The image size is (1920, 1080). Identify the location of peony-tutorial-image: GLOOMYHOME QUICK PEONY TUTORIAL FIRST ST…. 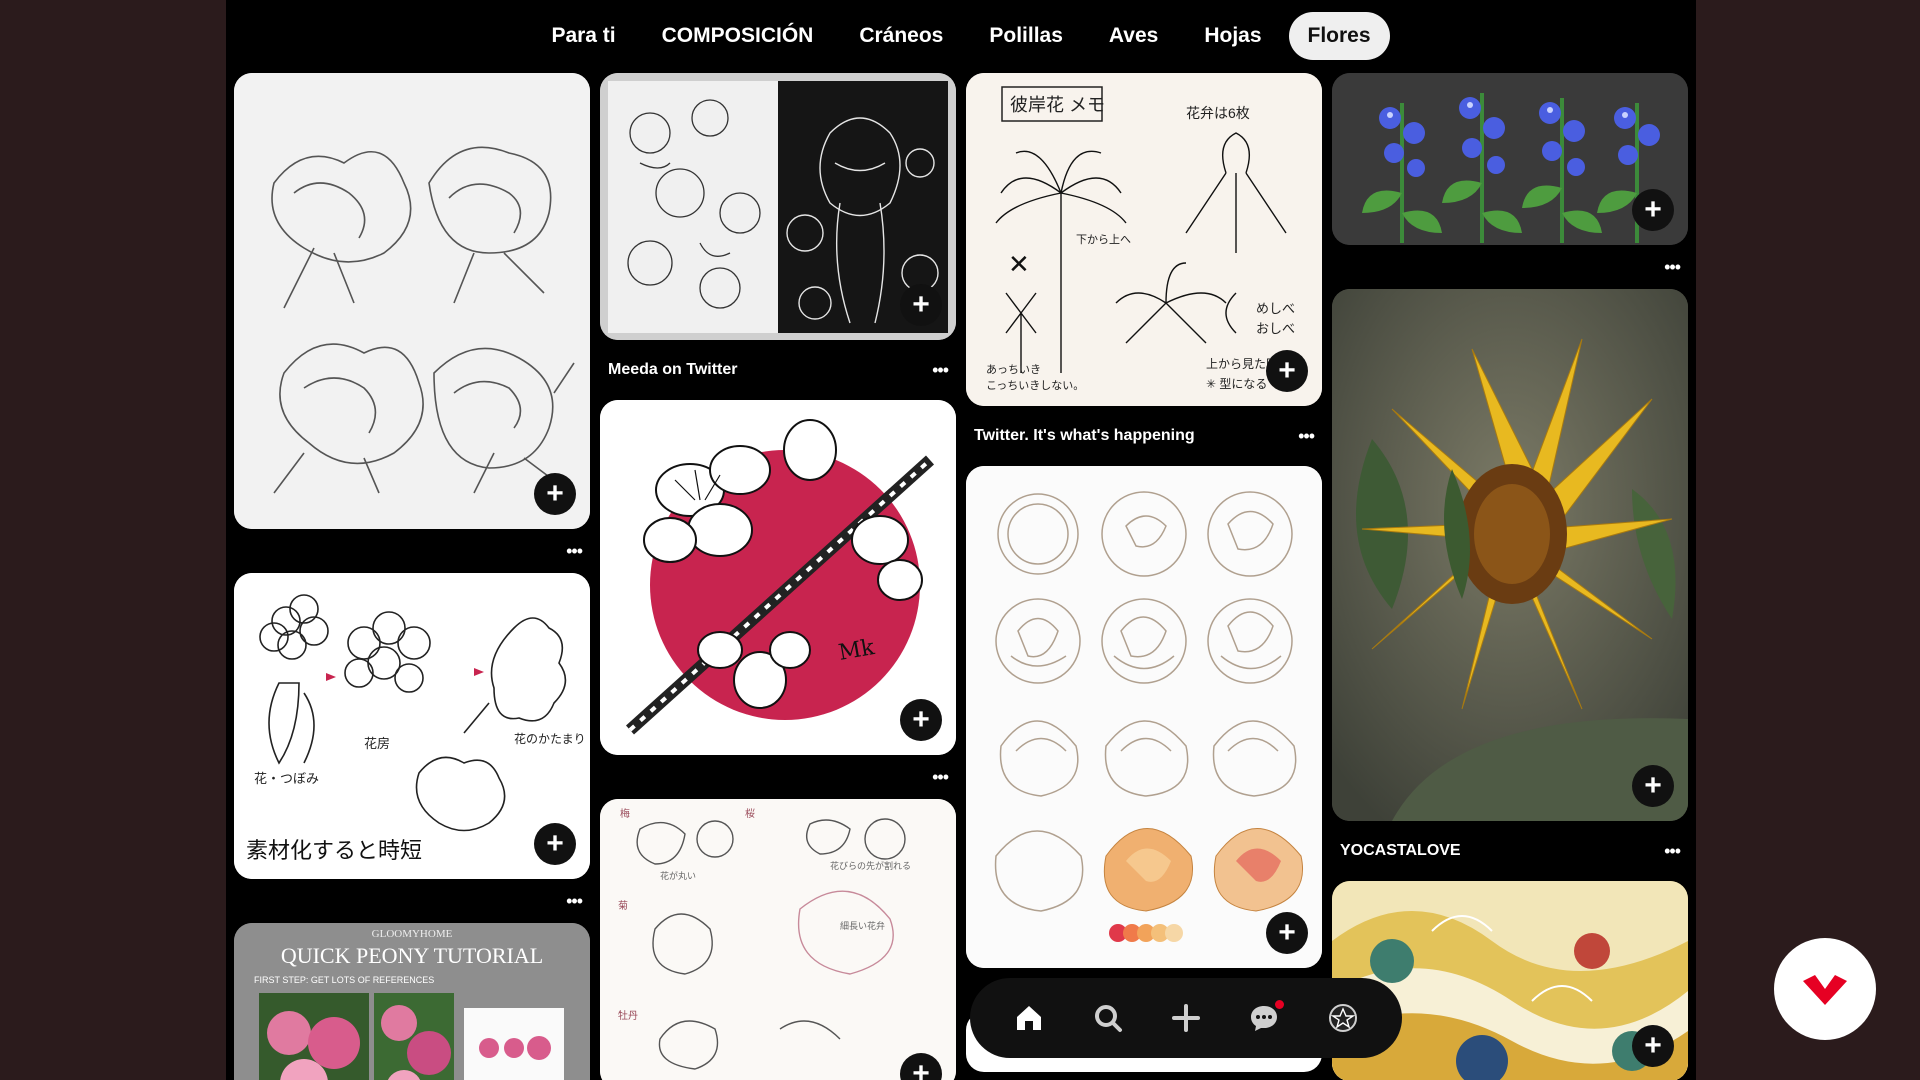
(412, 1001).